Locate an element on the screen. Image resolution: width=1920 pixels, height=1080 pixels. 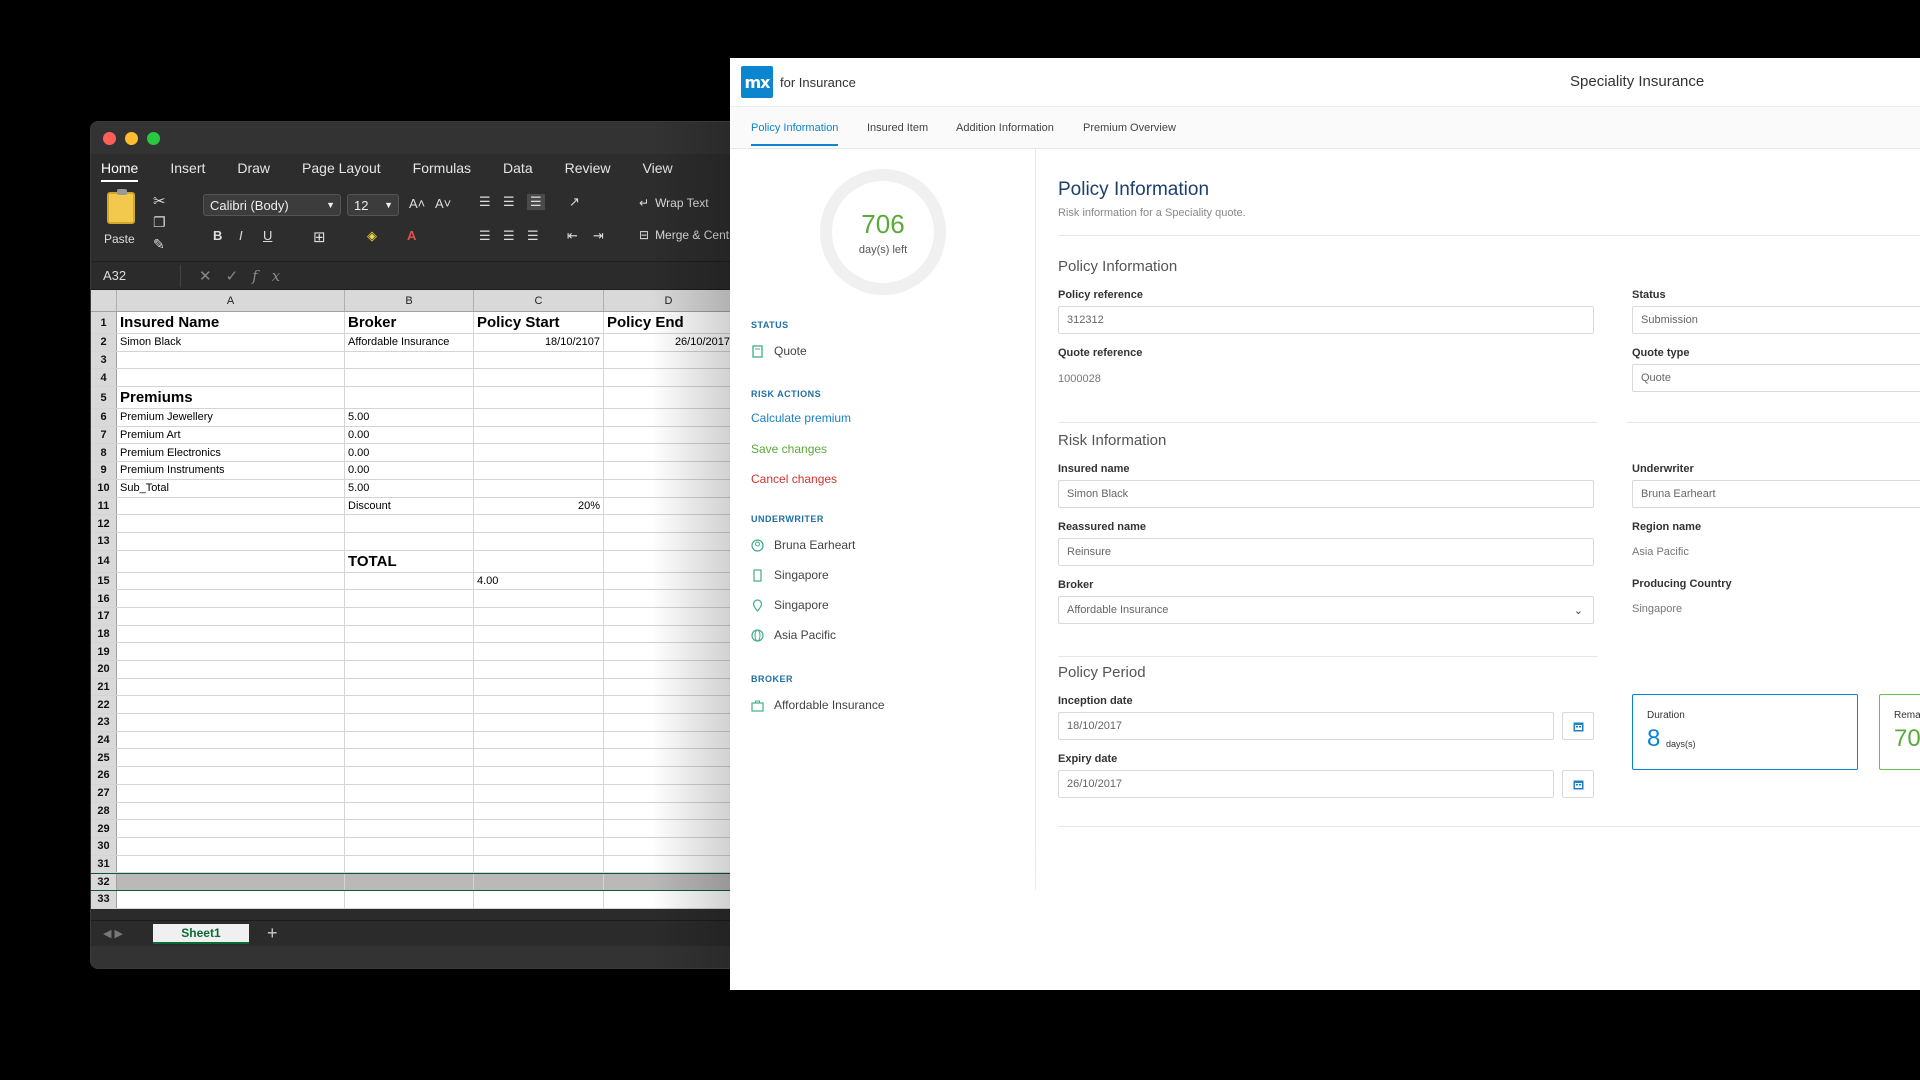
cell-b16 is located at coordinates (409, 598).